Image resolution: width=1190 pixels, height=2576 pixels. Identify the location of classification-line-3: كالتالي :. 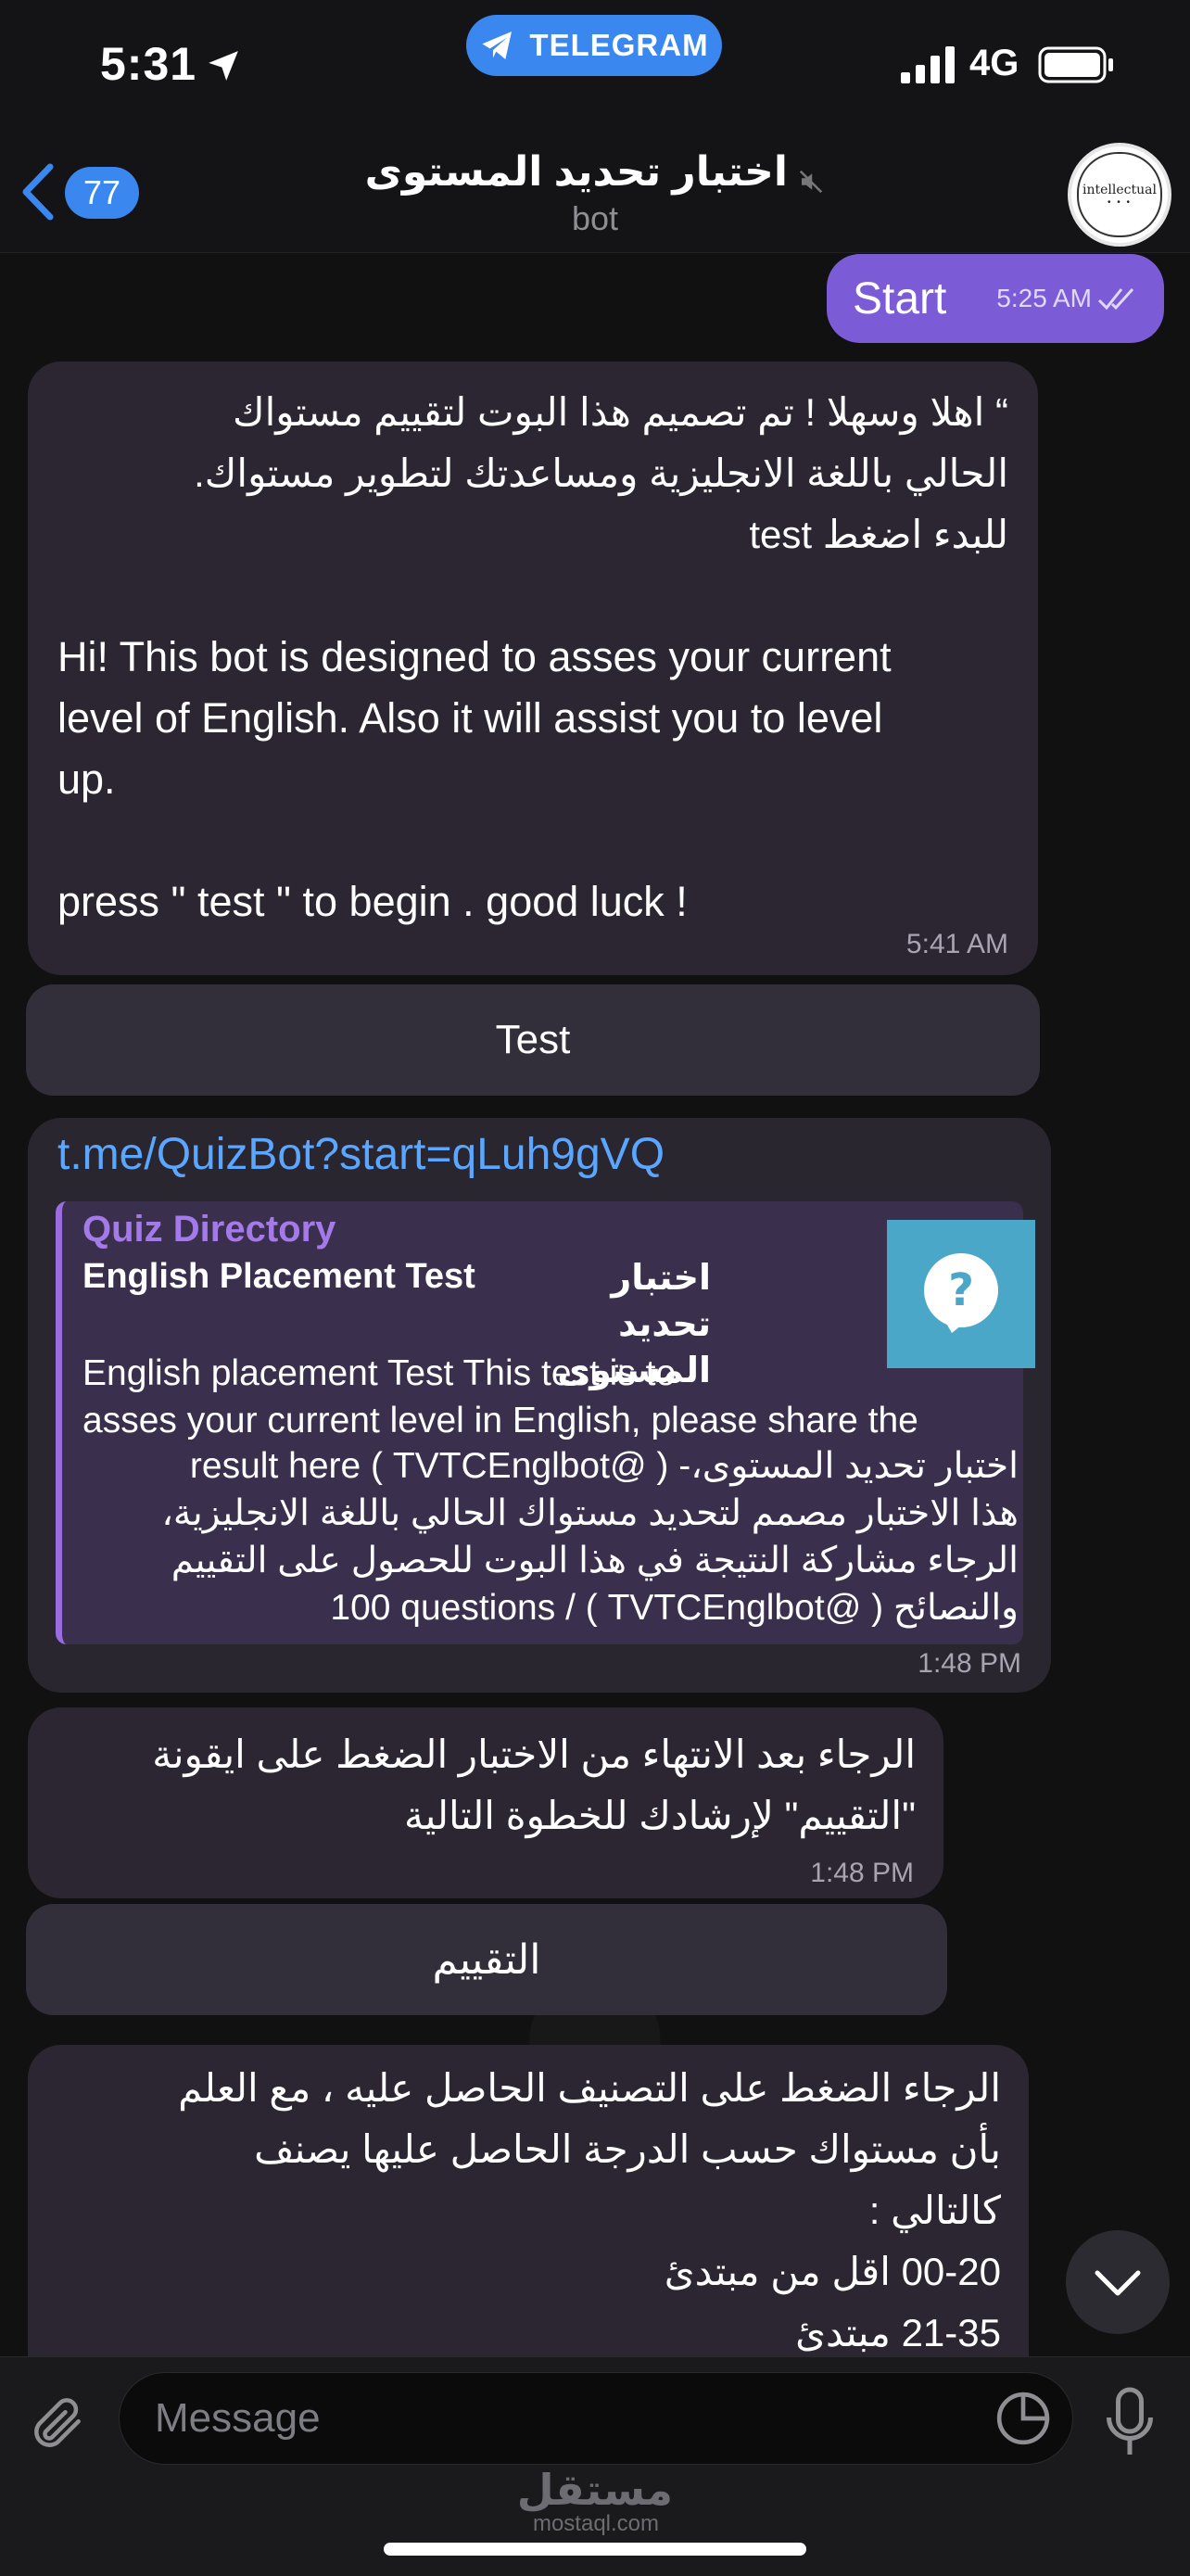
(934, 2210).